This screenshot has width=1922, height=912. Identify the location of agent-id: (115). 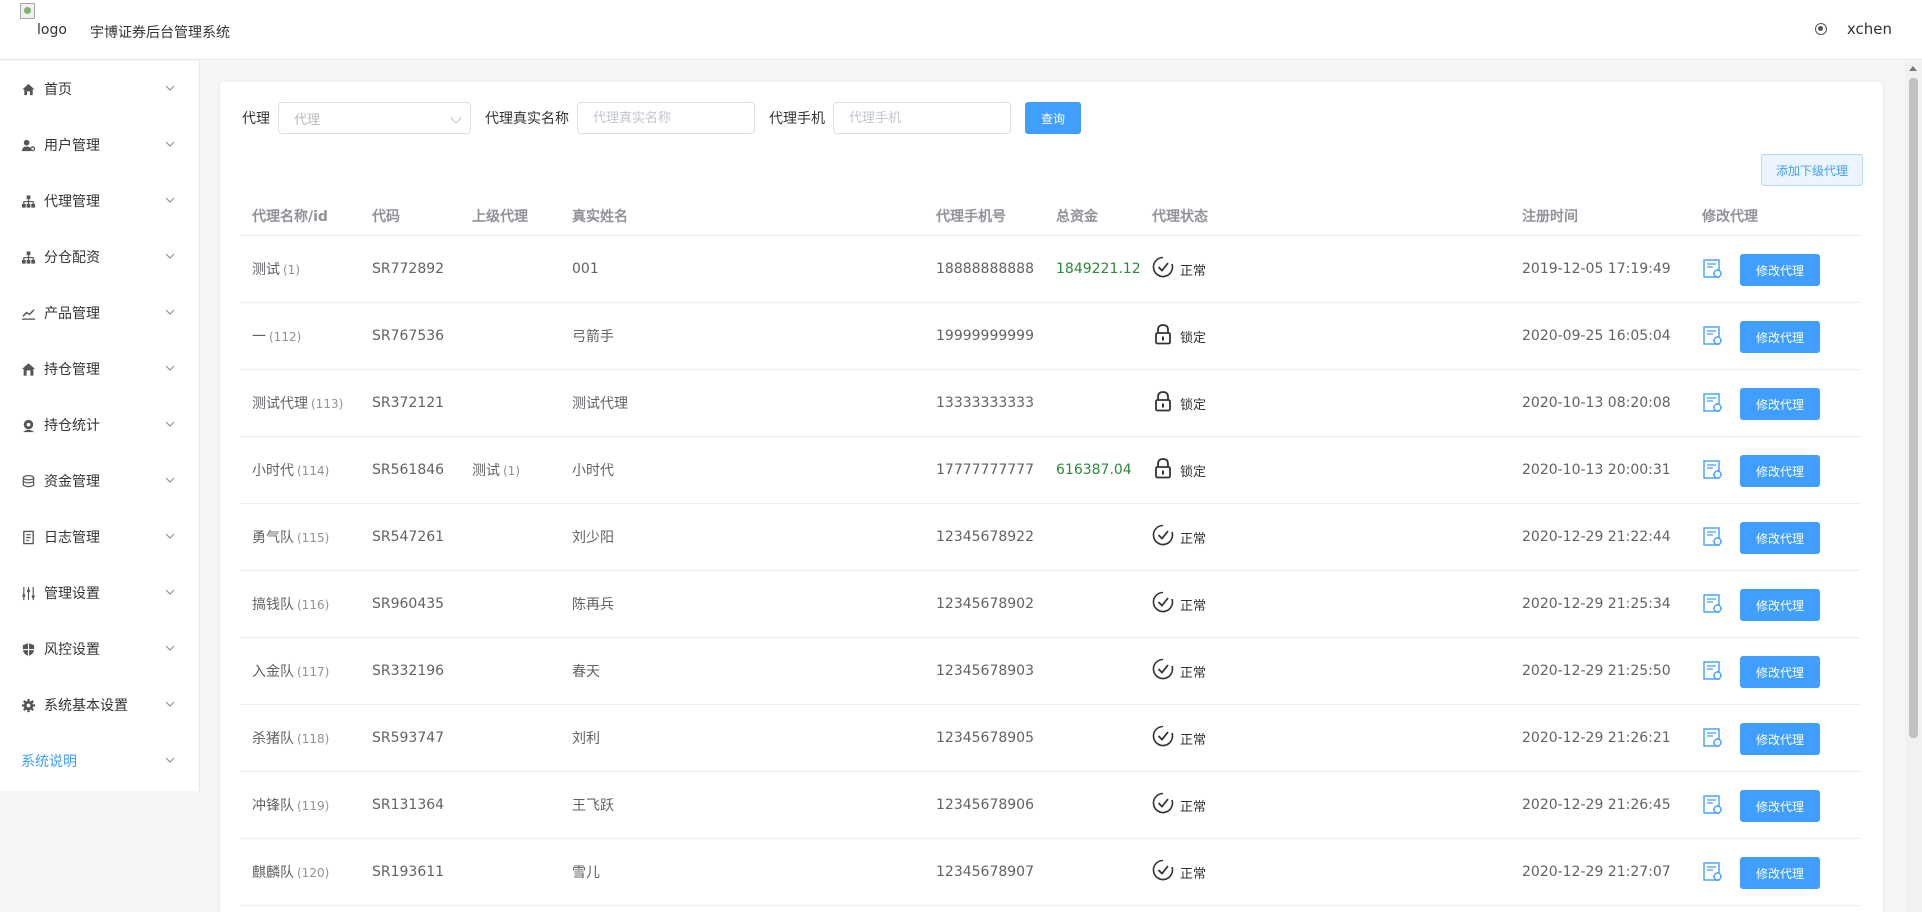
(313, 538).